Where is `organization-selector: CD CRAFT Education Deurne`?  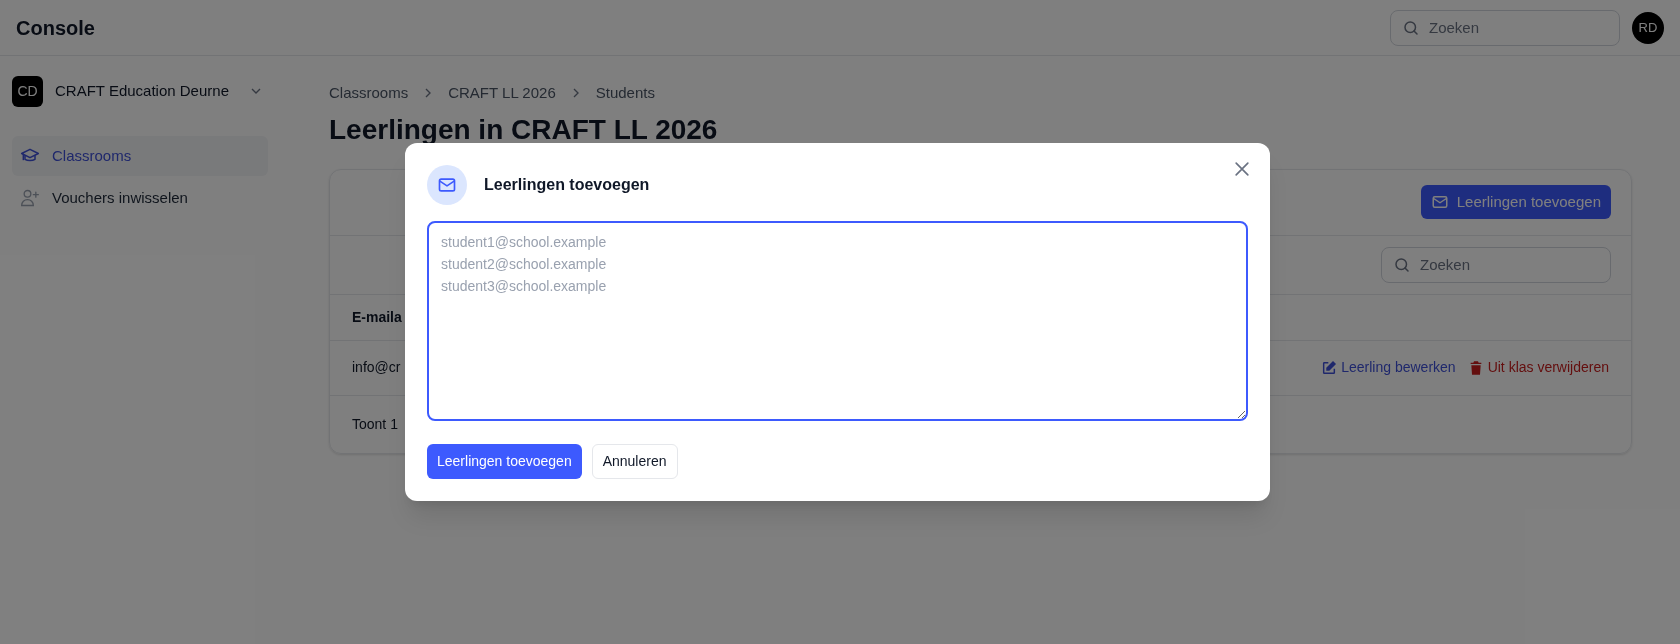
organization-selector: CD CRAFT Education Deurne is located at coordinates (140, 91).